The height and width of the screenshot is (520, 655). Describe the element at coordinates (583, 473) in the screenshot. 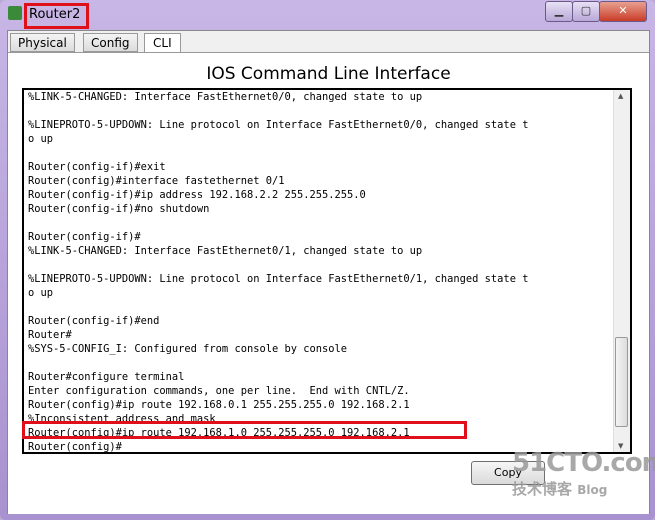

I see `watermark-logo: 51CTO.com 技术博客 Blog` at that location.